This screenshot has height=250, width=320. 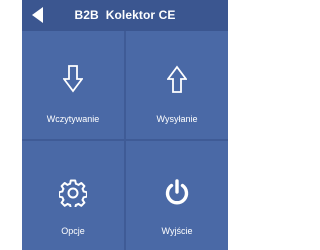 I want to click on send-button: Wysyłanie, so click(x=177, y=85).